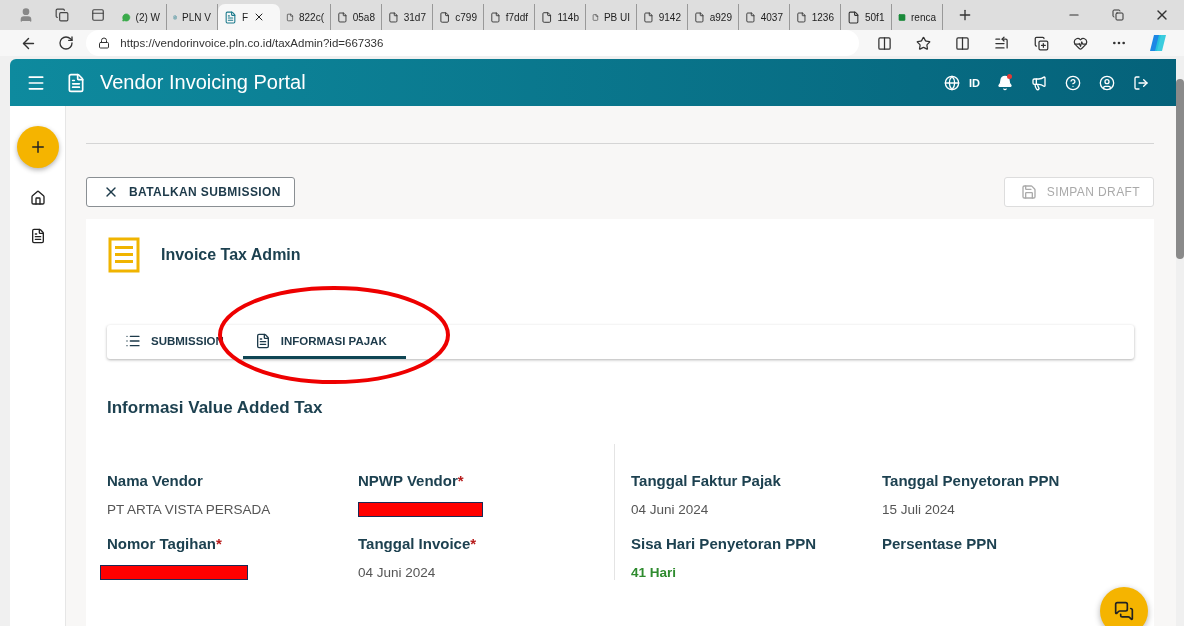 The height and width of the screenshot is (626, 1184). I want to click on workspaces-icon, so click(62, 15).